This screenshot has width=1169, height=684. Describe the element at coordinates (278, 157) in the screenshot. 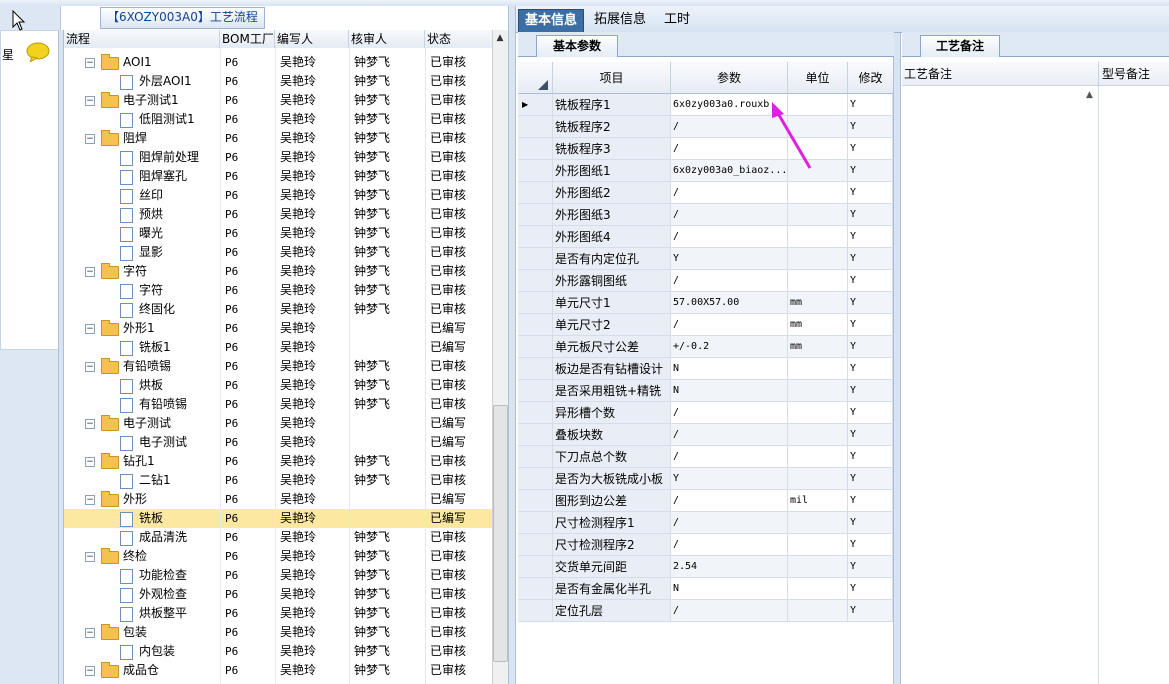

I see `tree-row: 阻焊前处理 P6 吴艳玲 钟梦飞 已审核` at that location.